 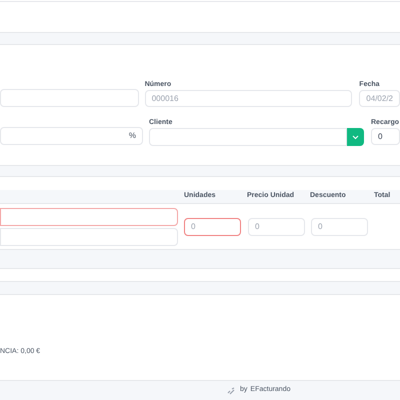 I want to click on input-field: 04/02/2, so click(x=379, y=98).